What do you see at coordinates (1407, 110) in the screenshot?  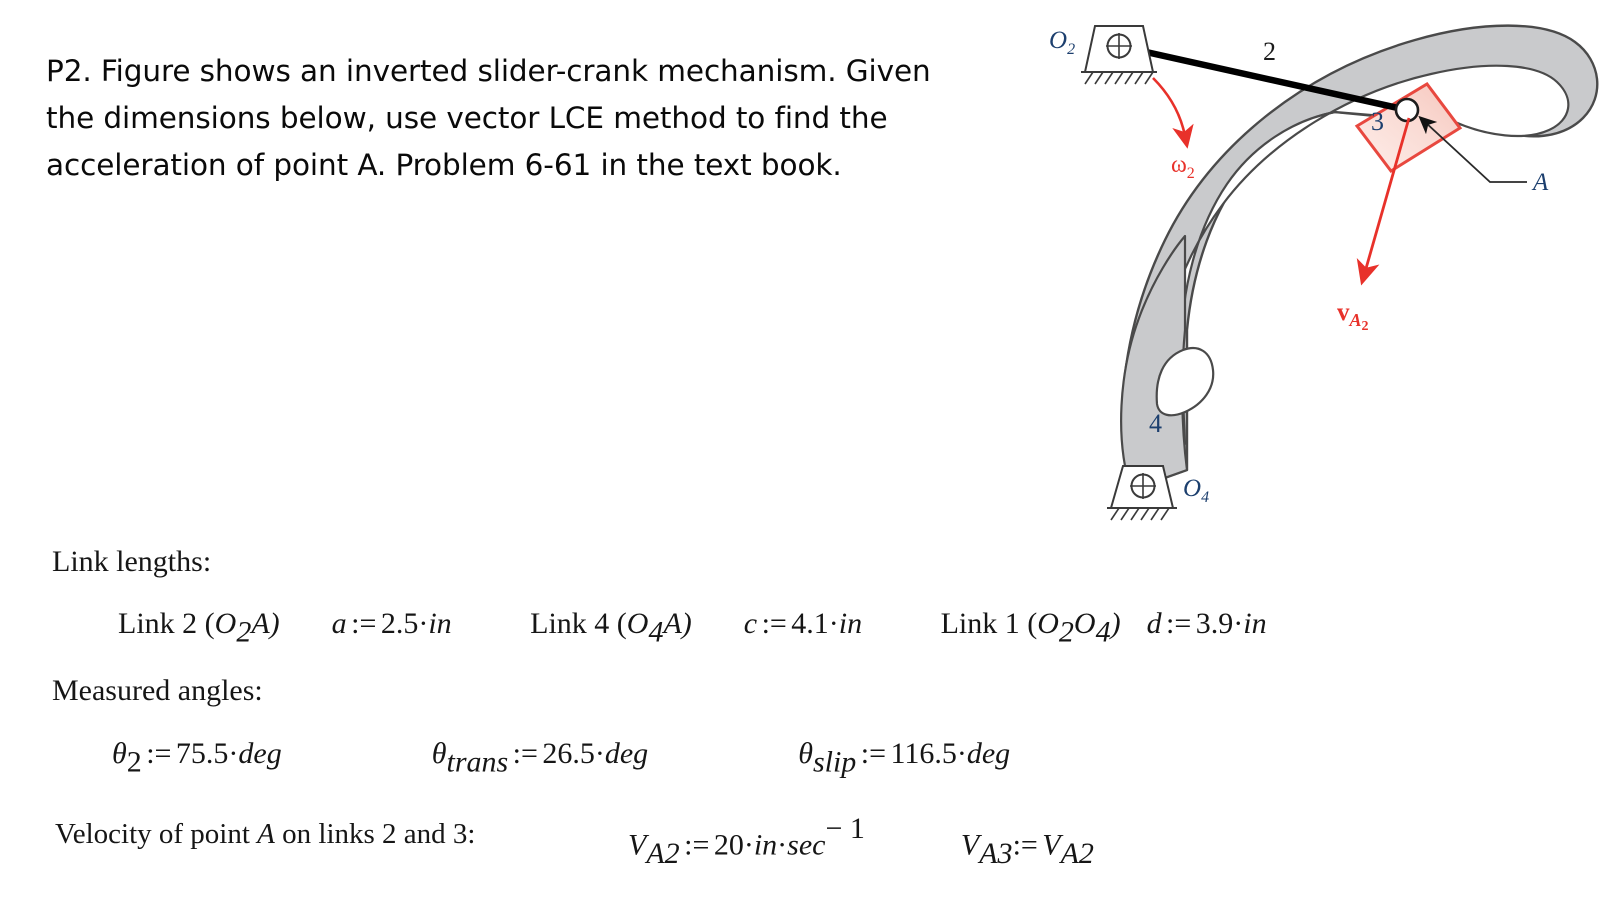 I see `pin-joint-a` at bounding box center [1407, 110].